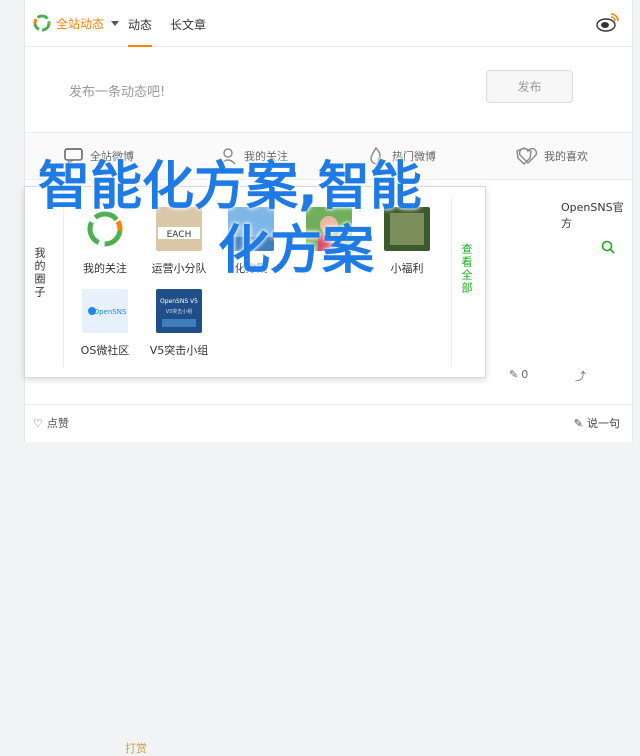  Describe the element at coordinates (328, 423) in the screenshot. I see `bottom-bar: ♡ 点赞 ✎ 说一句` at that location.